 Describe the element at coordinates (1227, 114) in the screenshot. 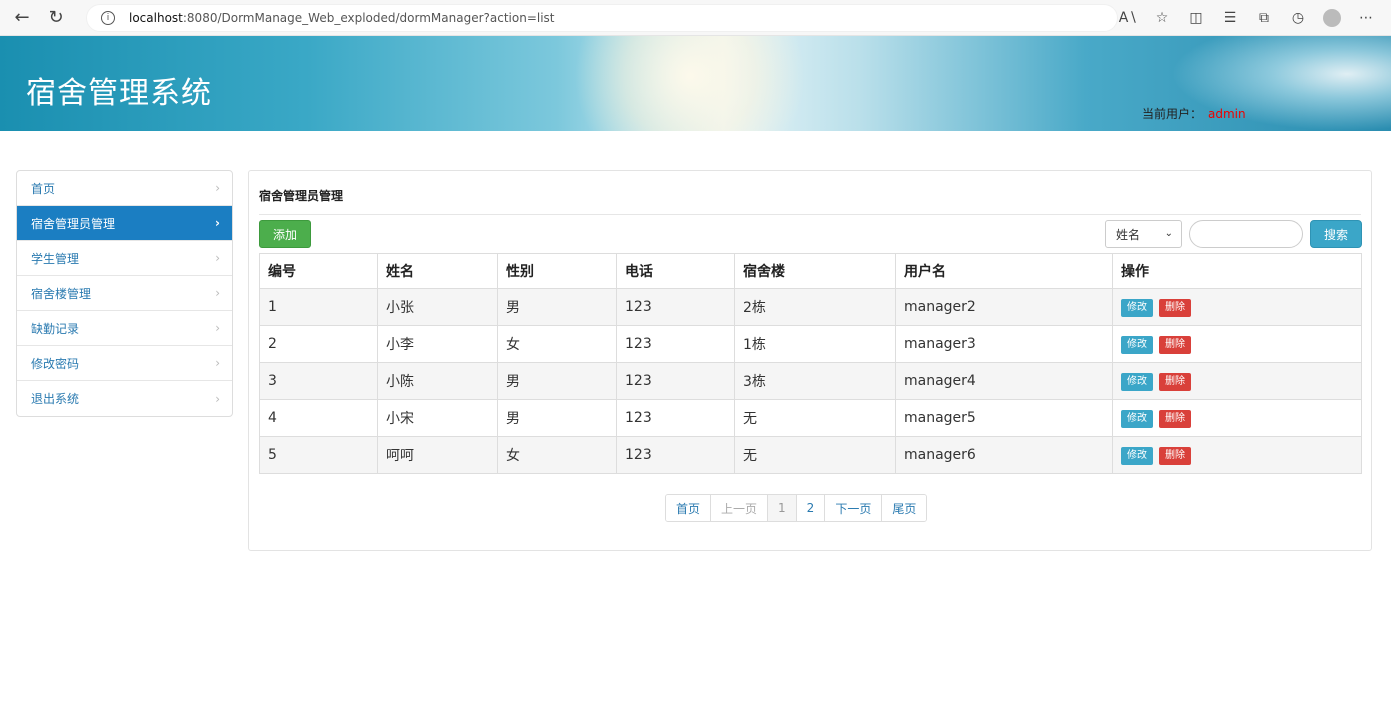

I see `current-user-name: admin` at that location.